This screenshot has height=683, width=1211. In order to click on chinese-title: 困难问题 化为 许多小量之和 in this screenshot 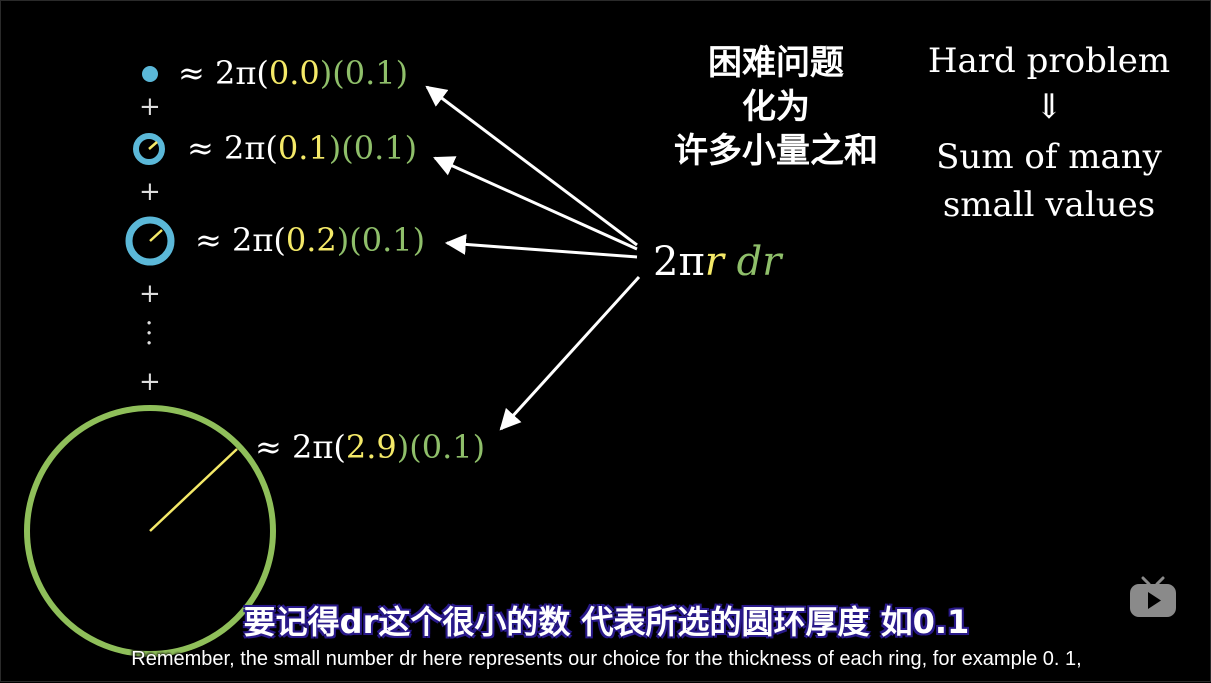, I will do `click(776, 107)`.